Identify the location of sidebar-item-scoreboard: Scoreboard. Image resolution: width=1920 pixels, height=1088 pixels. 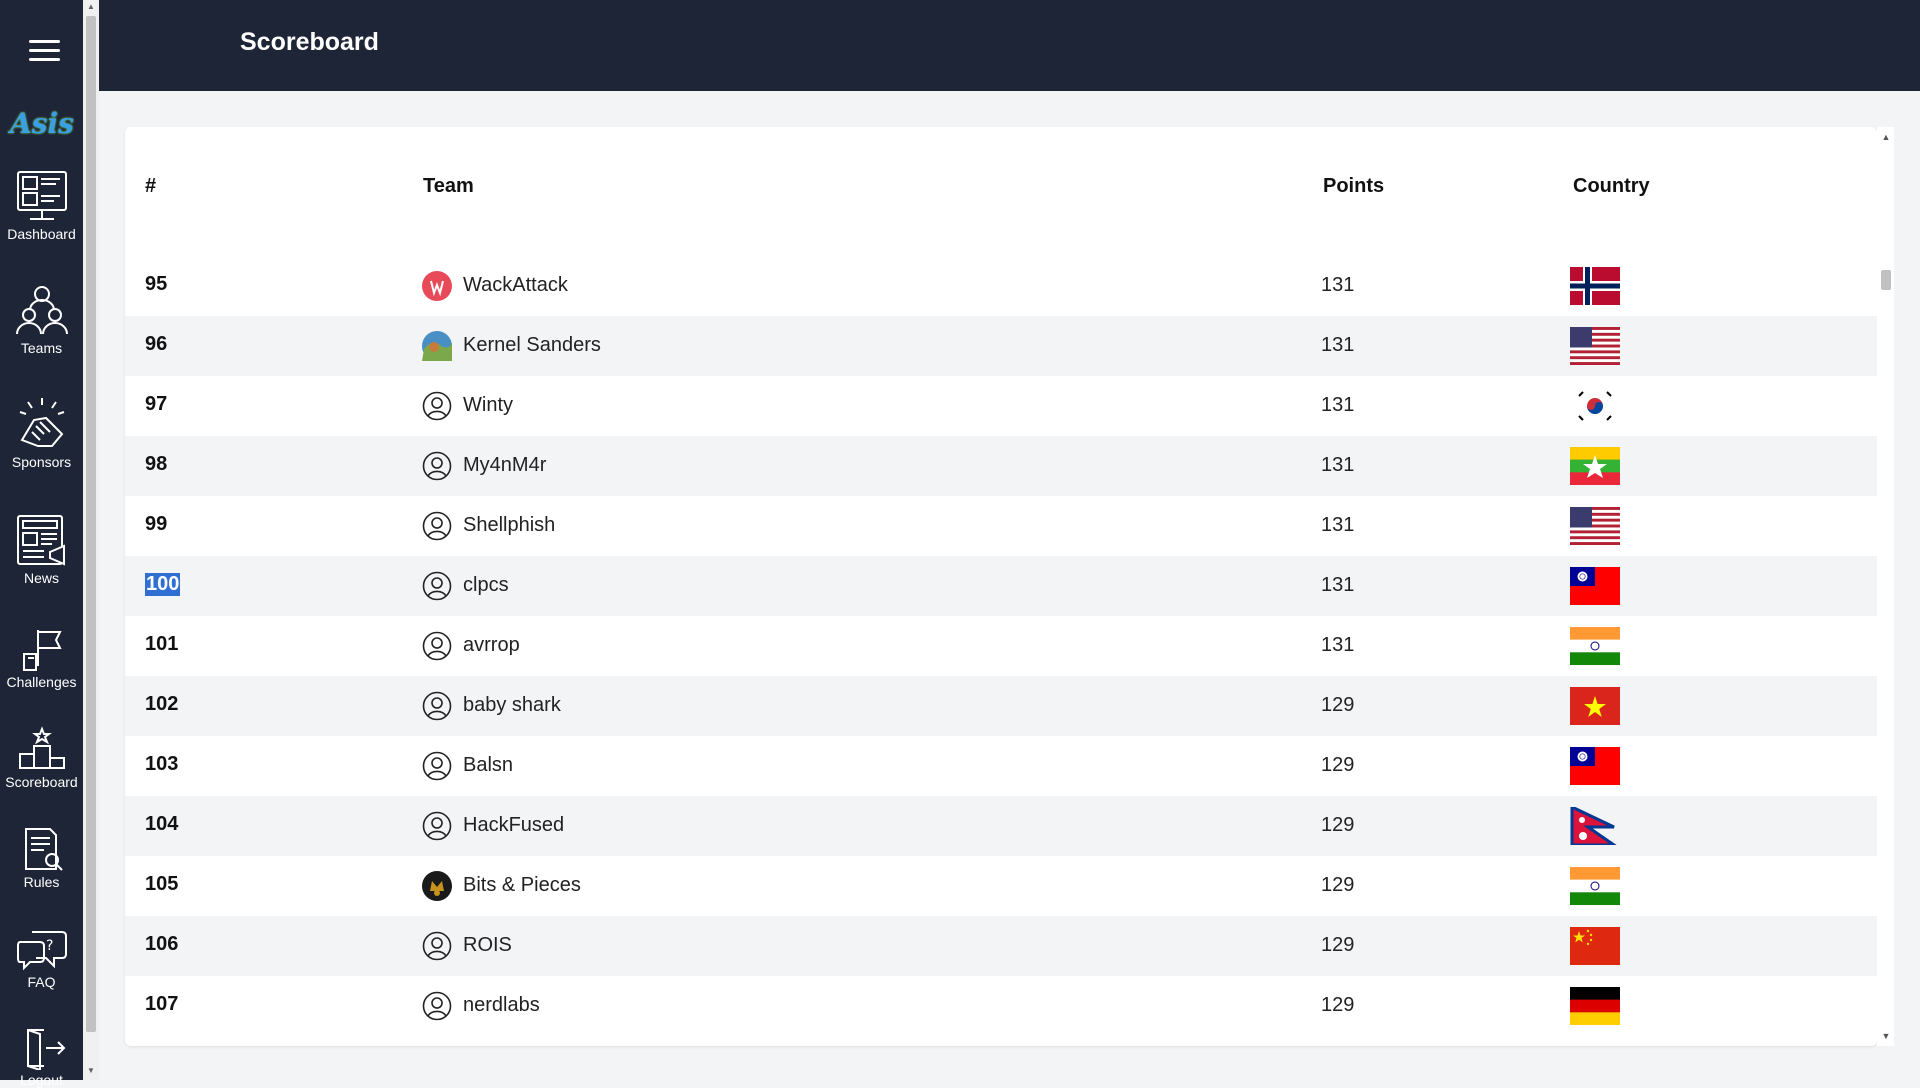
(41, 758).